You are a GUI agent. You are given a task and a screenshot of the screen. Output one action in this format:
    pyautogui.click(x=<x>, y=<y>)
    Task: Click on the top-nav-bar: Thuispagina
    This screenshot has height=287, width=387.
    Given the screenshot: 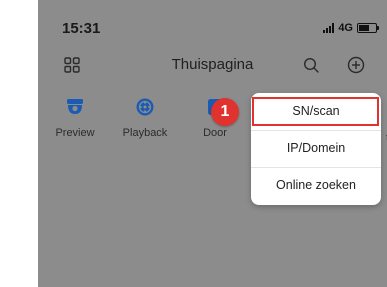 What is the action you would take?
    pyautogui.click(x=212, y=65)
    